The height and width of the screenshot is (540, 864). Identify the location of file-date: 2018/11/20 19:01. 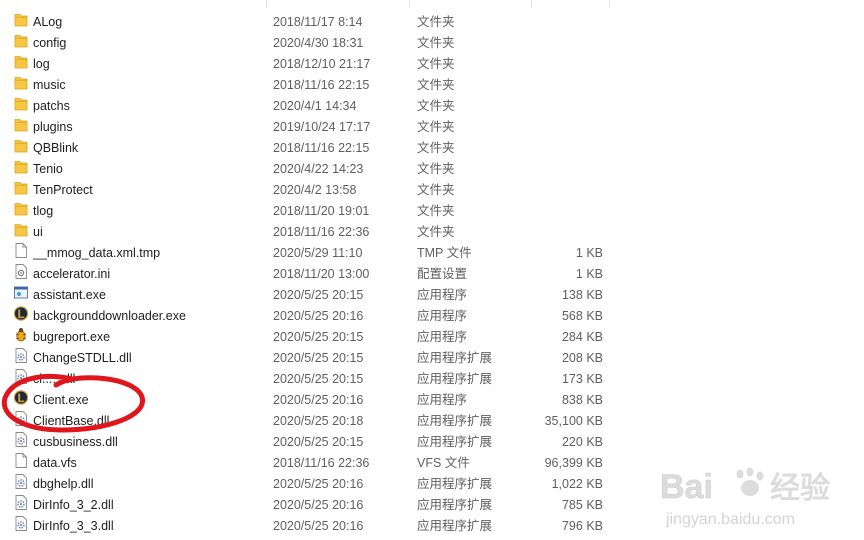
(321, 211).